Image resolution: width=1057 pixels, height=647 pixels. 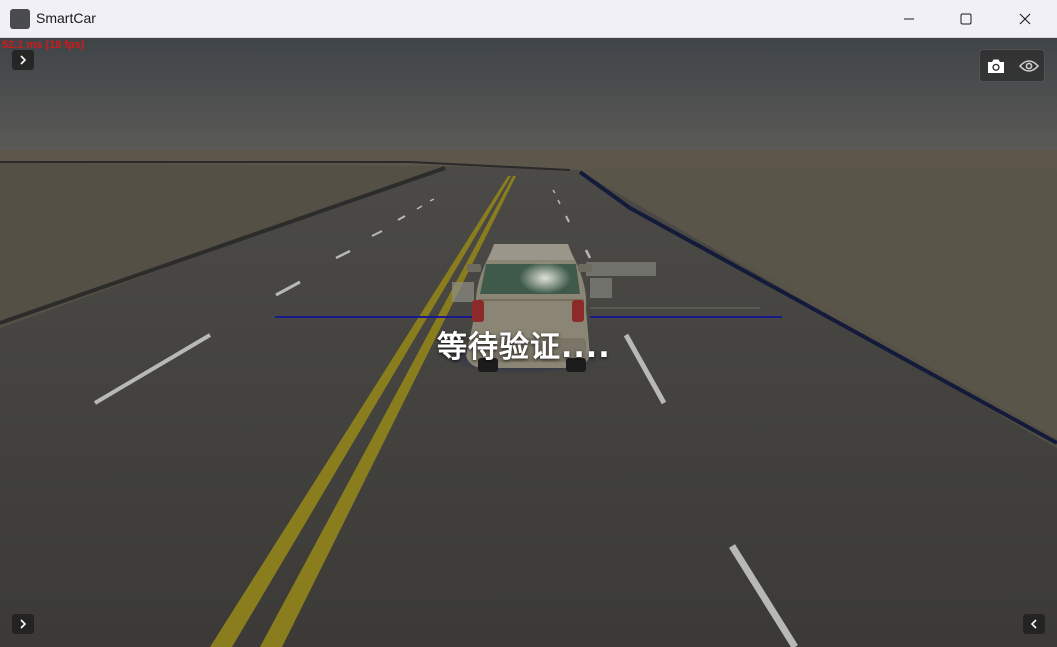 What do you see at coordinates (20, 19) in the screenshot?
I see `app-icon` at bounding box center [20, 19].